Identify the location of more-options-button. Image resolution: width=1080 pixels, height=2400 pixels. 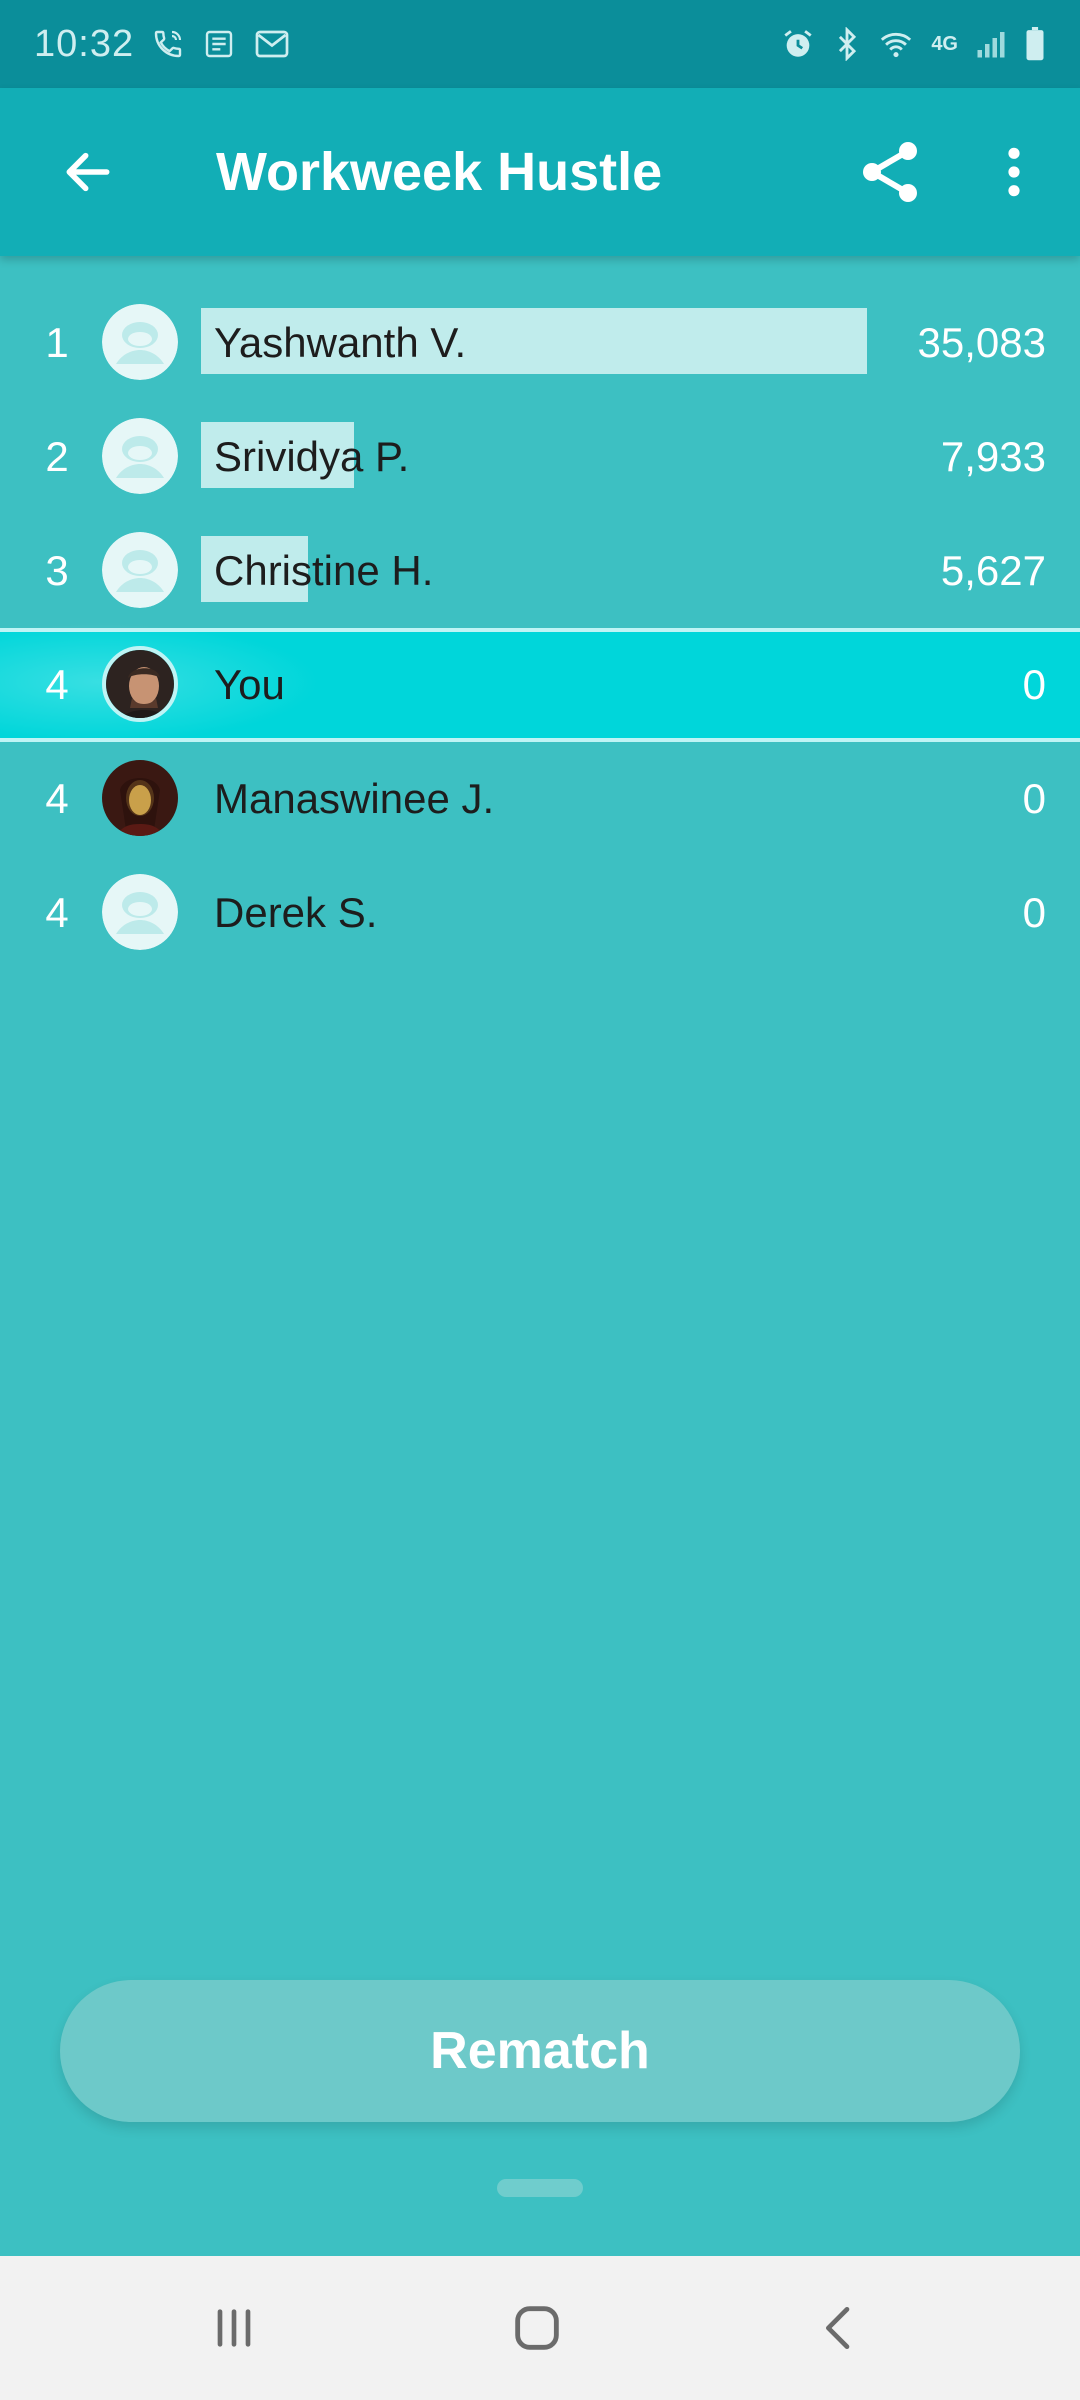
(1014, 172).